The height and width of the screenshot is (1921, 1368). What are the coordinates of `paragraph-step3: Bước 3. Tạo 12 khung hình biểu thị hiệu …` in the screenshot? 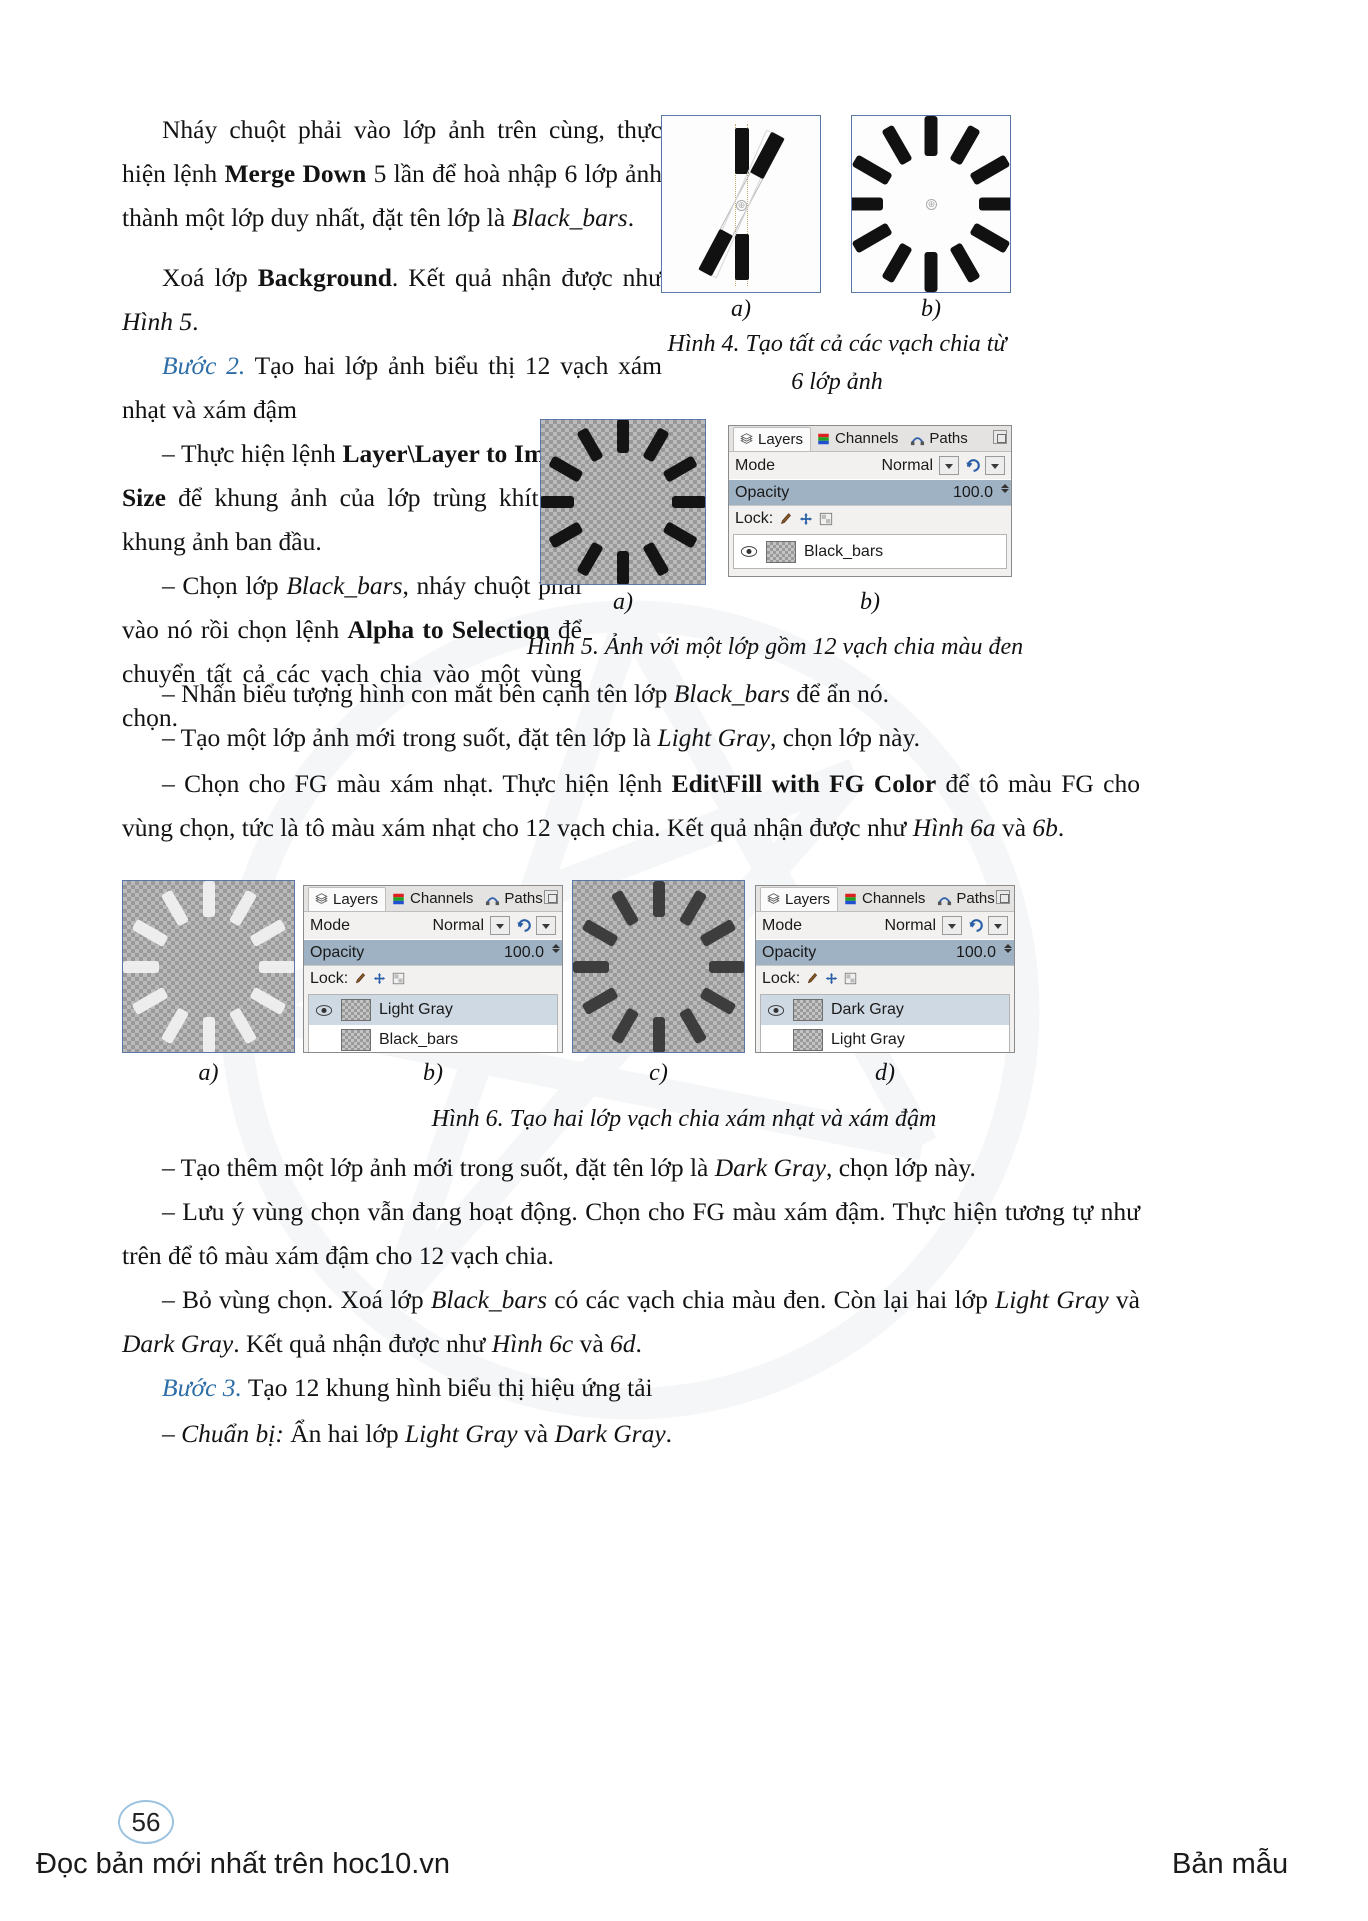 It's located at (631, 1388).